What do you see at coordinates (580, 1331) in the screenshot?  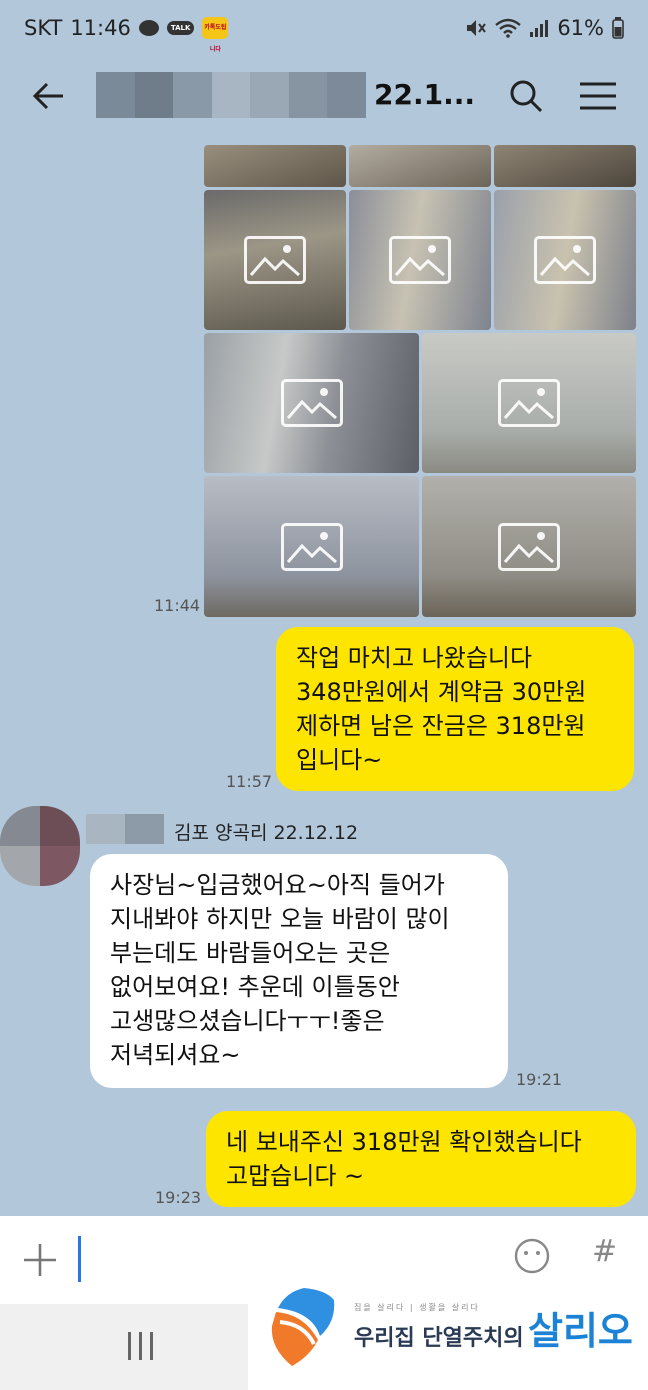 I see `brand-name: 살리오` at bounding box center [580, 1331].